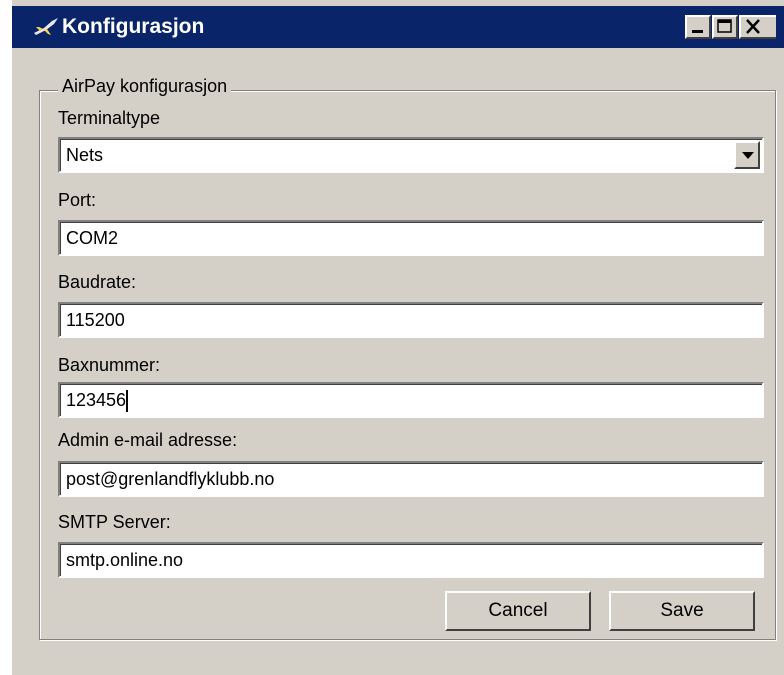 This screenshot has width=784, height=675. Describe the element at coordinates (96, 400) in the screenshot. I see `baxnummer-value: 123456` at that location.